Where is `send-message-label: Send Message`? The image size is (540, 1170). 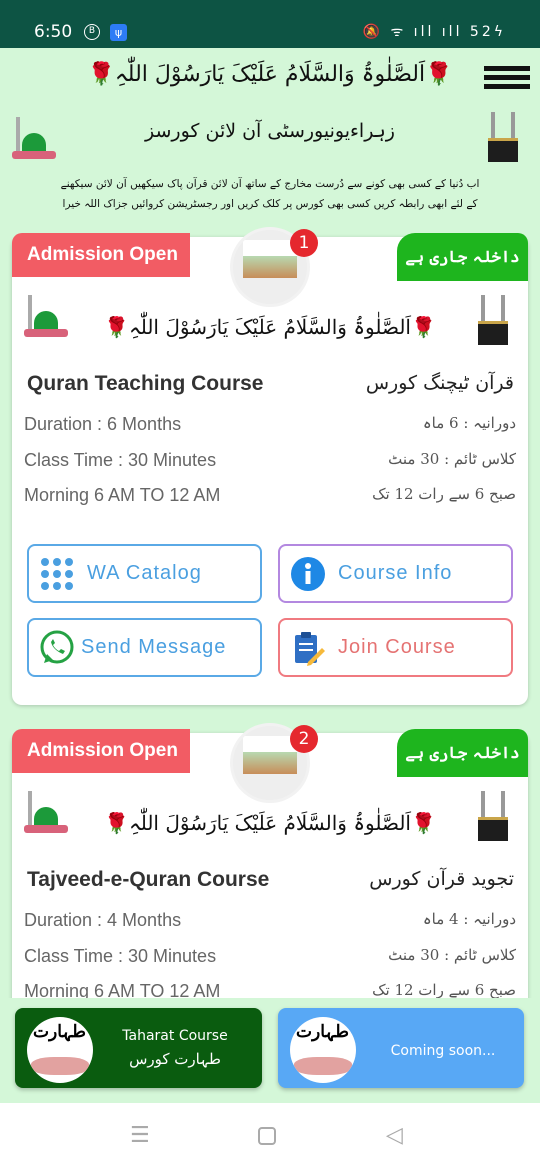 send-message-label: Send Message is located at coordinates (154, 647).